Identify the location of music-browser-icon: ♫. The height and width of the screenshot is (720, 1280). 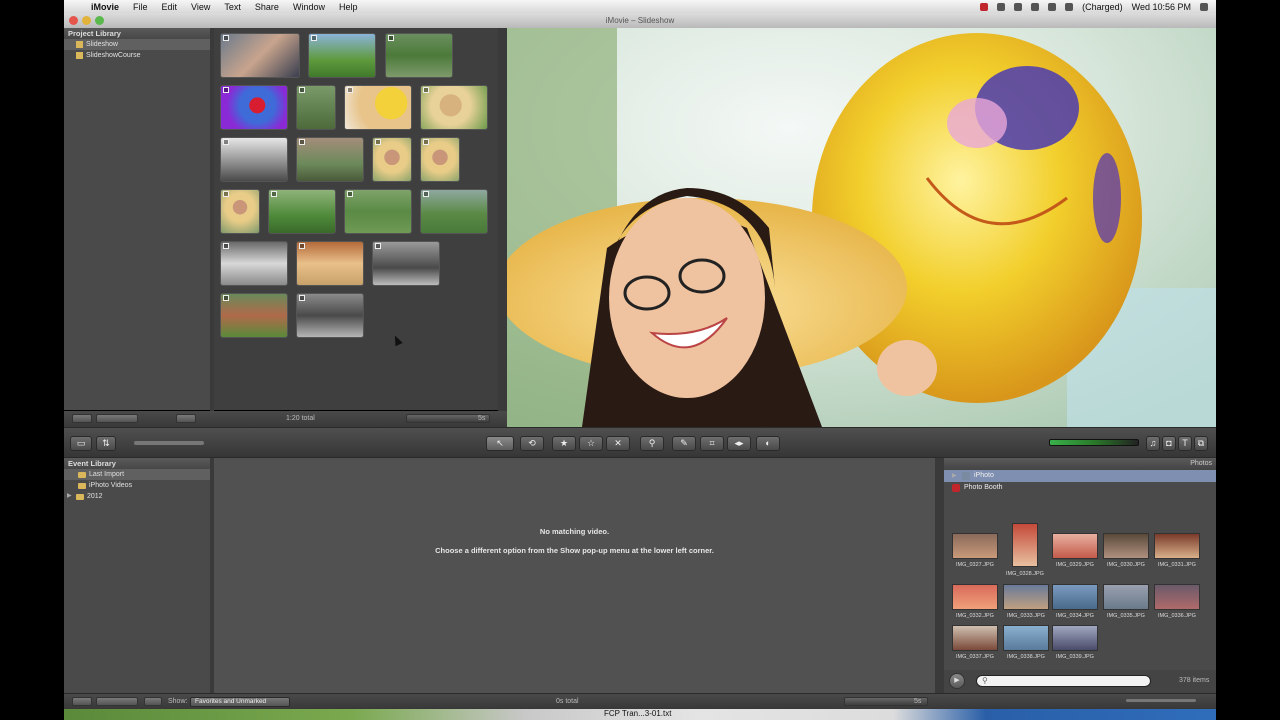
(1153, 443).